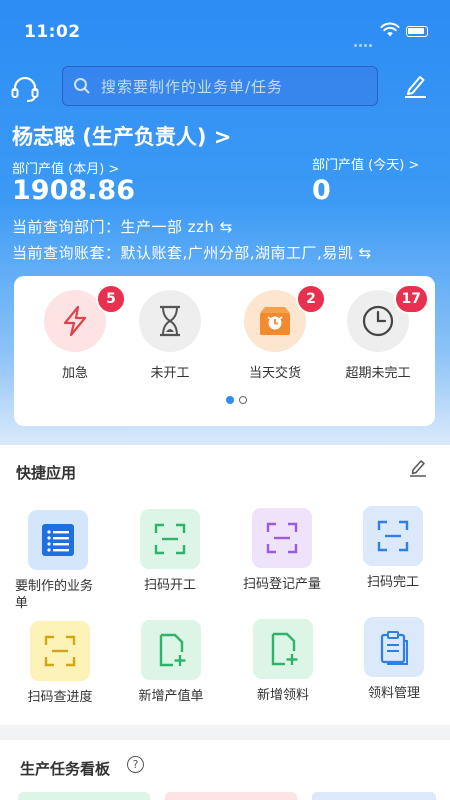 The image size is (450, 800). I want to click on app-scan-start: 扫码开工, so click(170, 551).